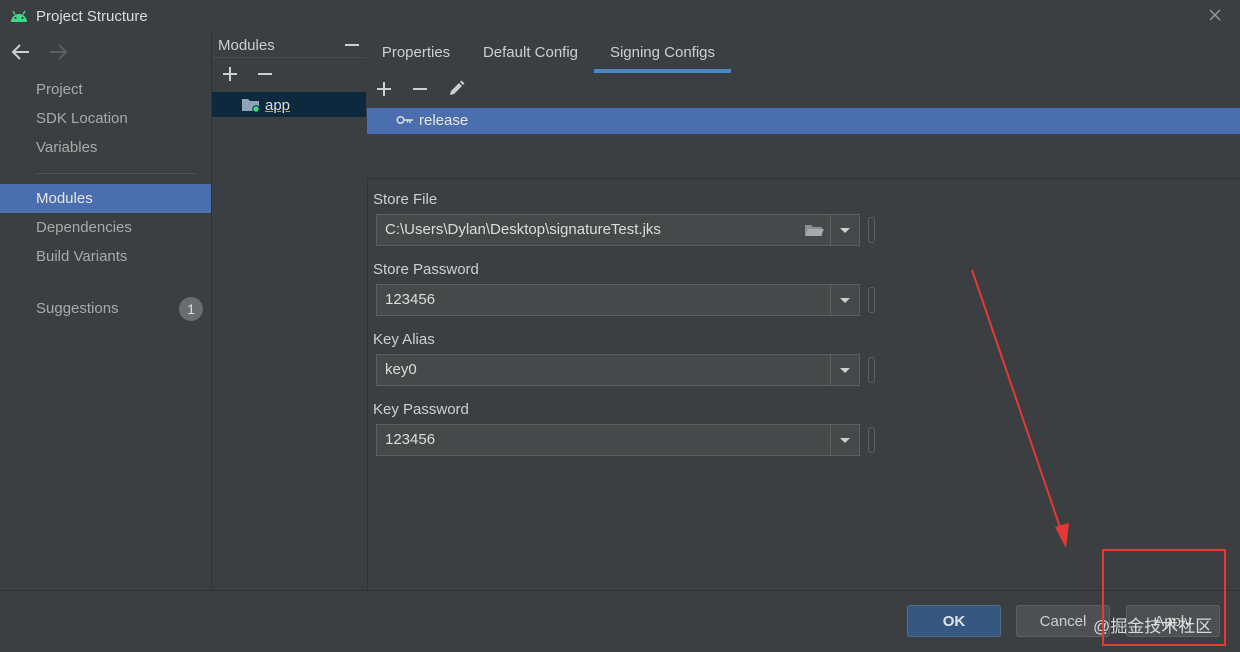 This screenshot has height=652, width=1240. Describe the element at coordinates (105, 118) in the screenshot. I see `sidebar-item-sdk-location: SDK Location` at that location.